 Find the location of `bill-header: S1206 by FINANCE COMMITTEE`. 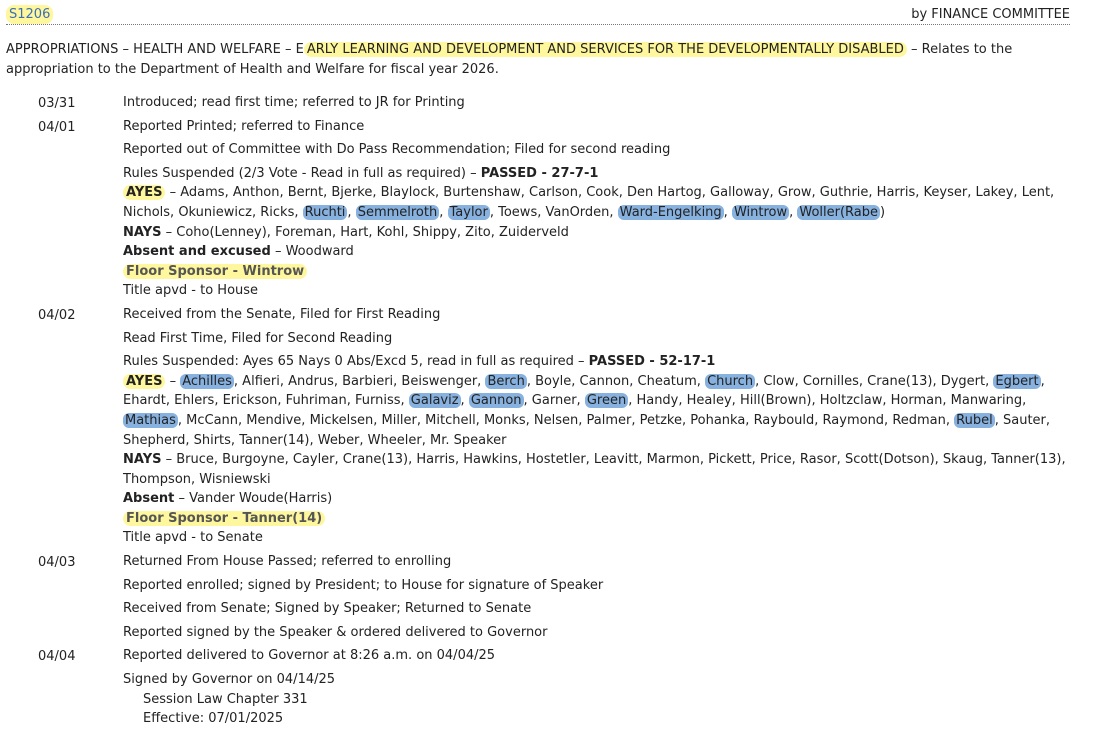

bill-header: S1206 by FINANCE COMMITTEE is located at coordinates (538, 14).